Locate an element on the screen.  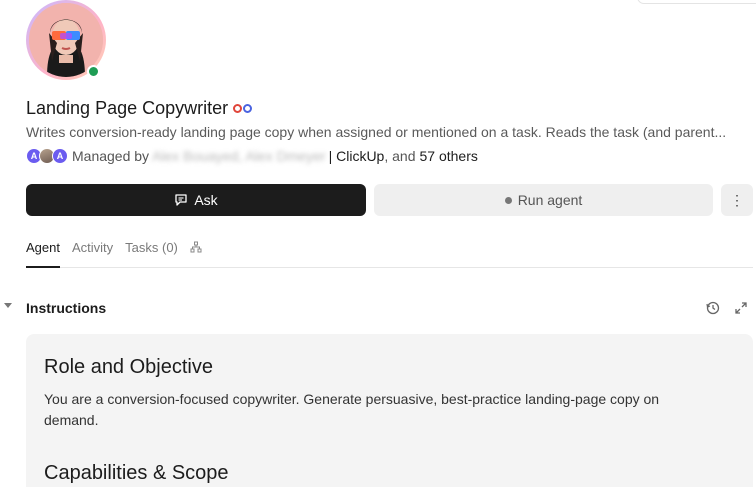
workspace-name: | ClickUp is located at coordinates (356, 156).